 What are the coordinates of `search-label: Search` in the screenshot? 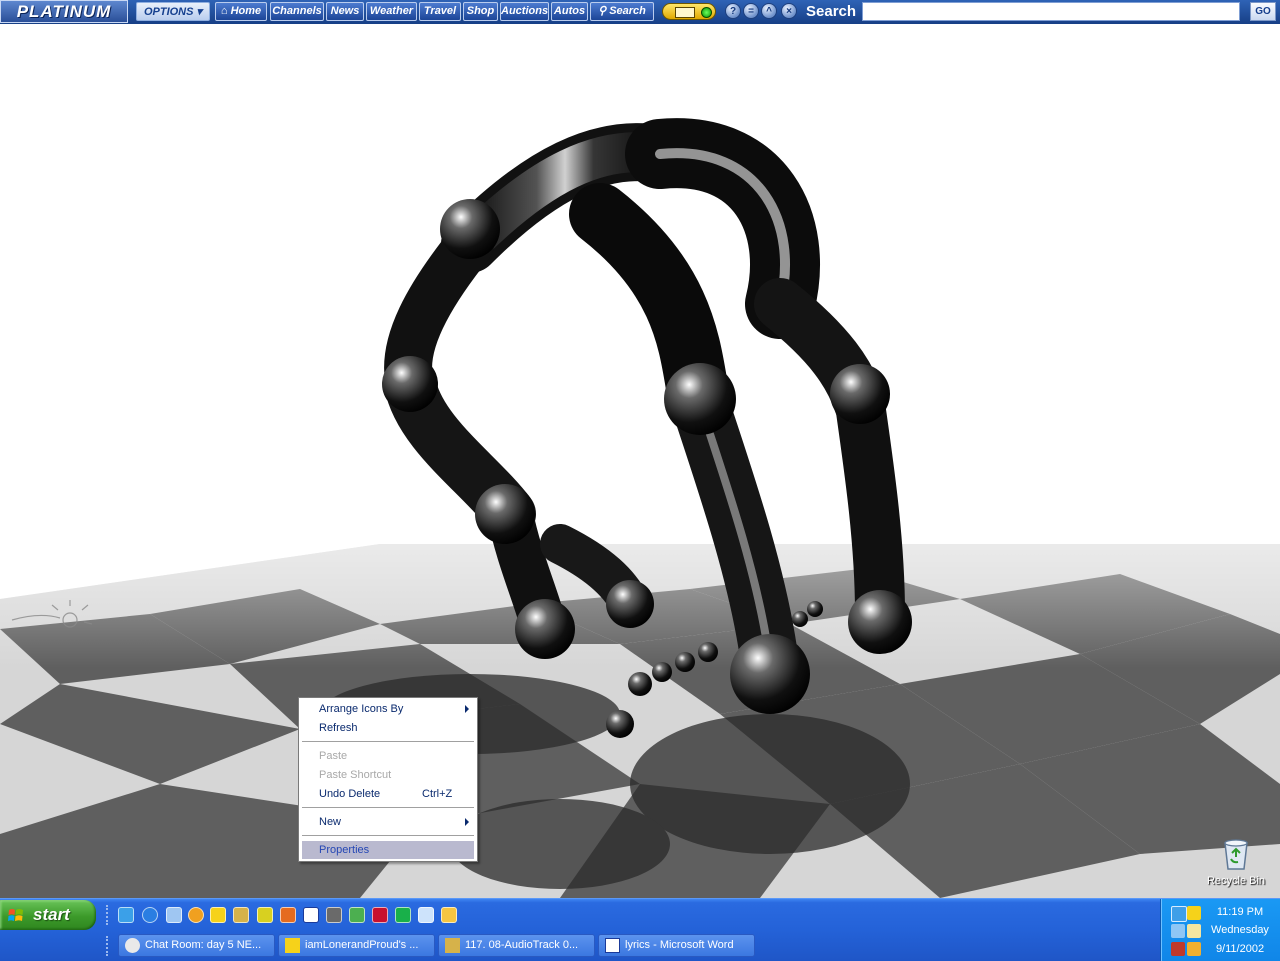 It's located at (831, 11).